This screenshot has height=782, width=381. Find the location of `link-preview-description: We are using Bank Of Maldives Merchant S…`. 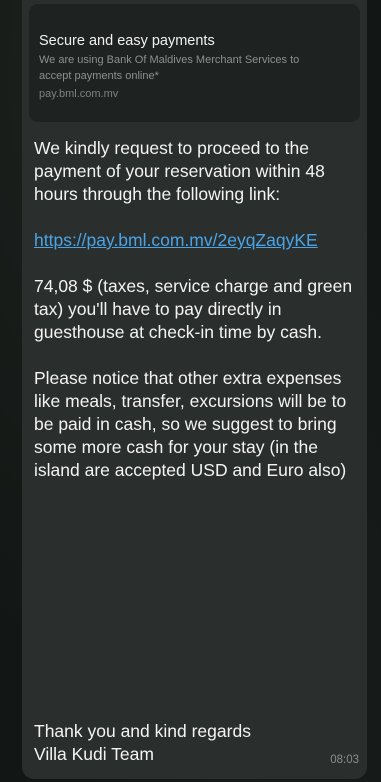

link-preview-description: We are using Bank Of Maldives Merchant S… is located at coordinates (169, 68).